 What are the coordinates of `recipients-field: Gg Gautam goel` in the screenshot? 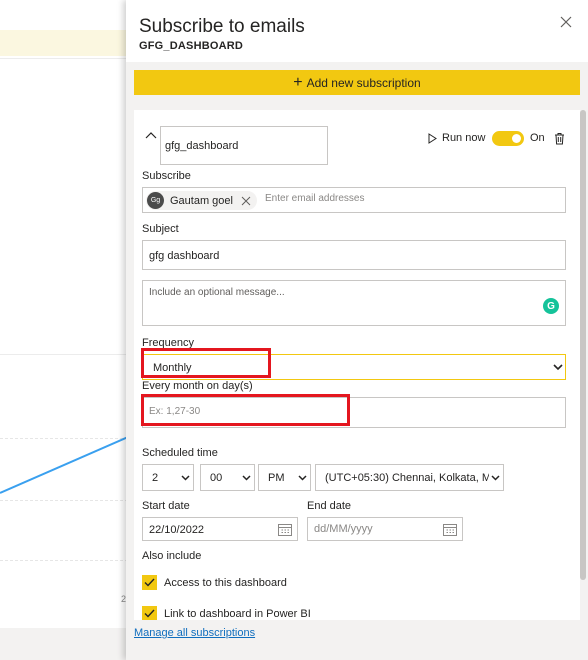 It's located at (354, 200).